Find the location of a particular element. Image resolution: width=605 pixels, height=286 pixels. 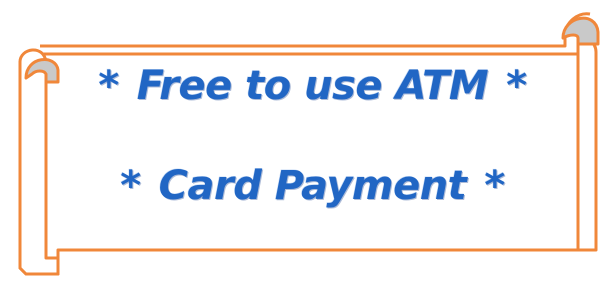

asterisk-right-1: * is located at coordinates (516, 86).